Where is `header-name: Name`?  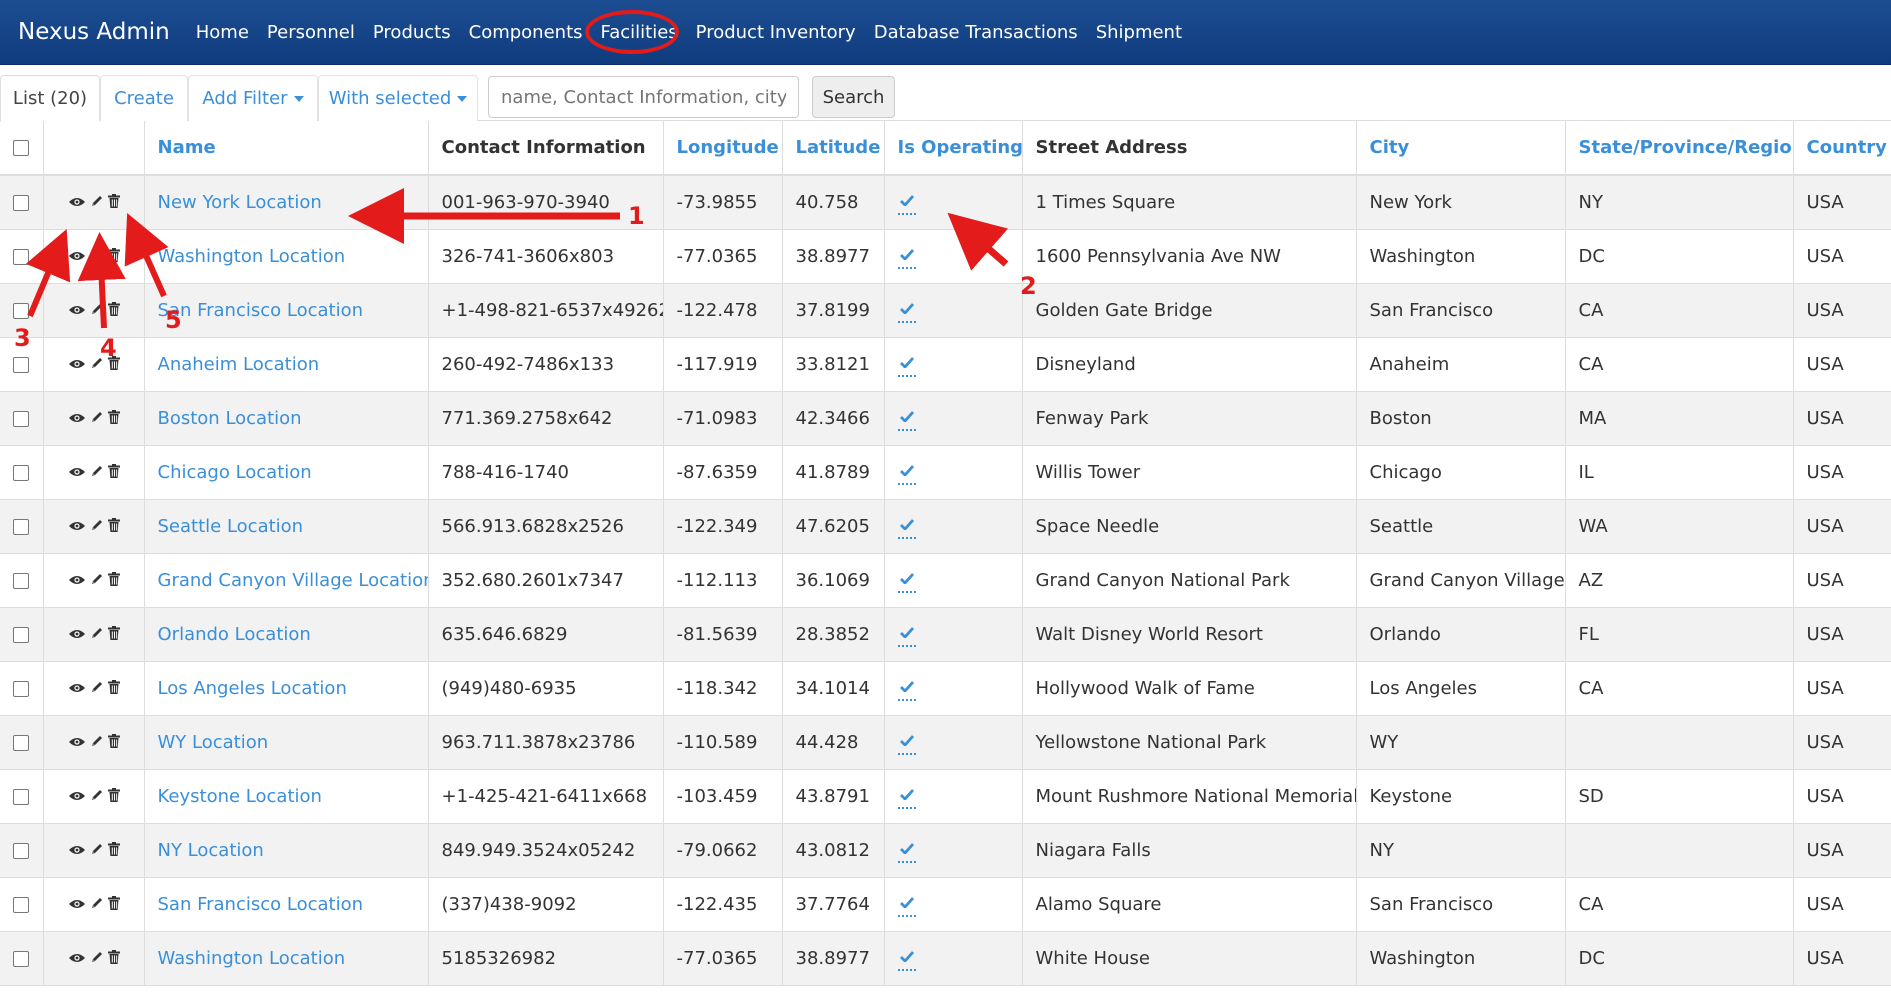 header-name: Name is located at coordinates (285, 148).